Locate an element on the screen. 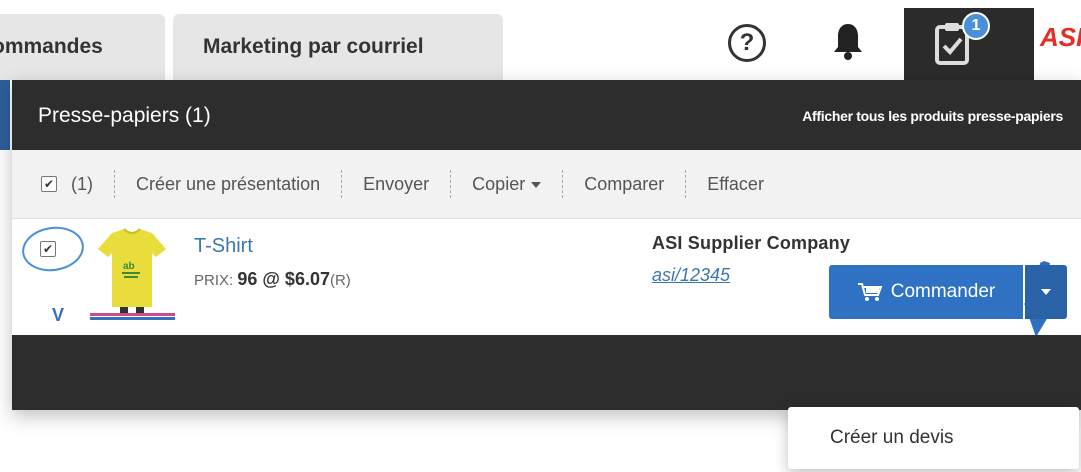 The image size is (1081, 472). send-button: Envoyer is located at coordinates (396, 184).